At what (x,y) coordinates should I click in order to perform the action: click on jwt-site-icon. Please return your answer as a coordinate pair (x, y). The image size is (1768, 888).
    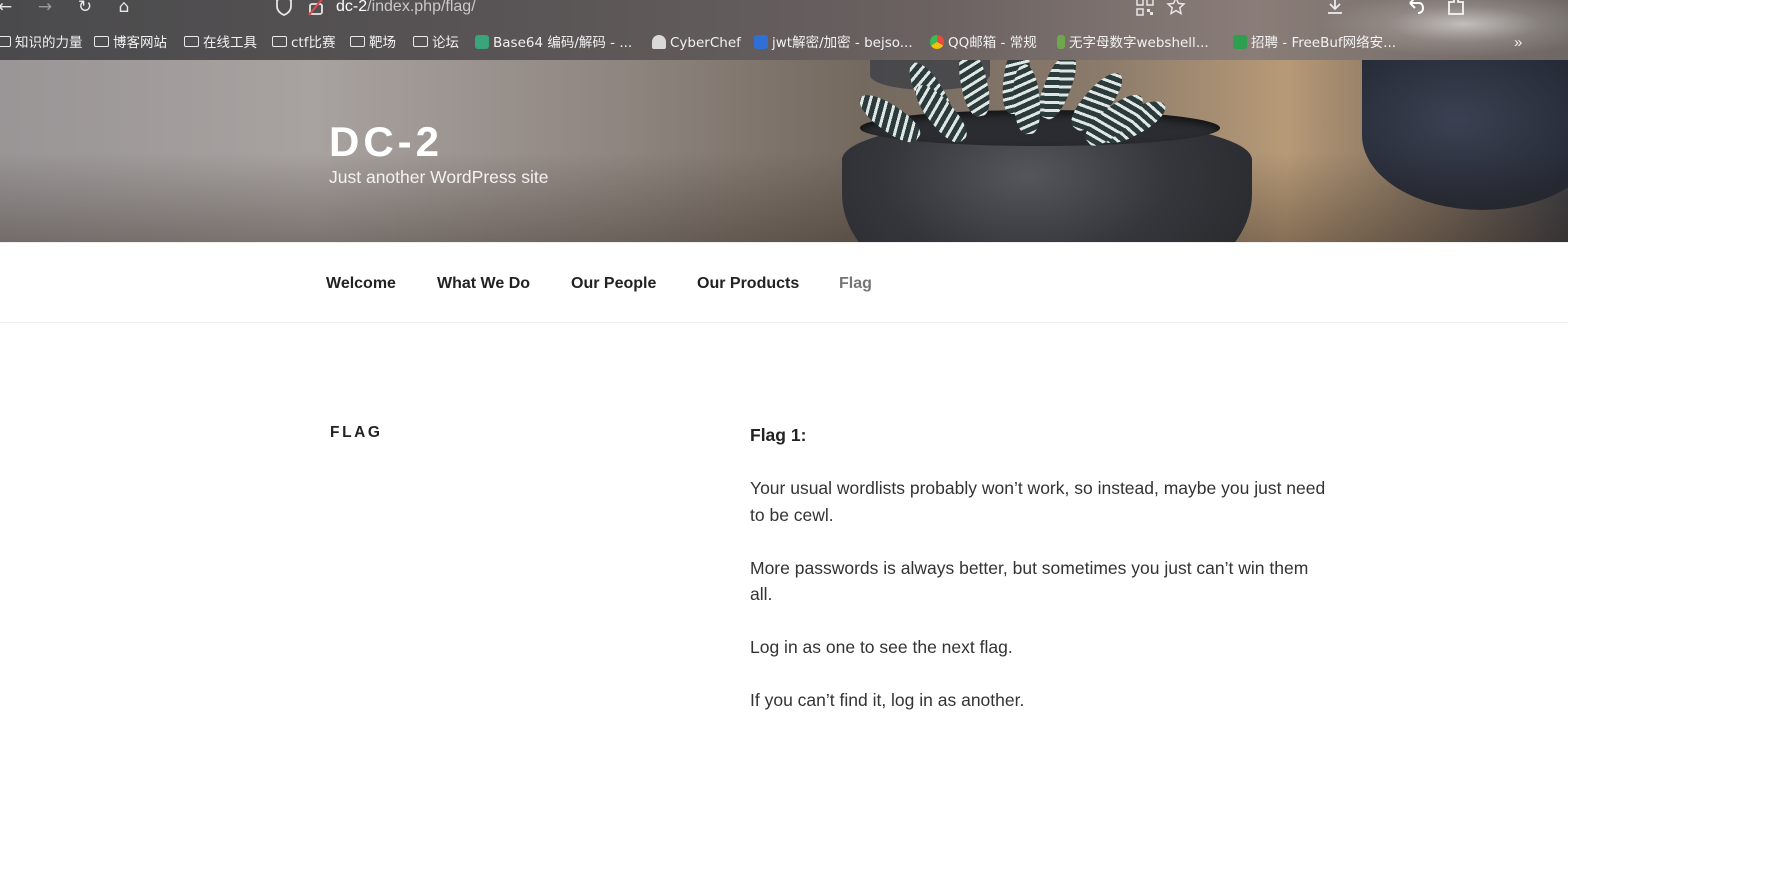
    Looking at the image, I should click on (761, 41).